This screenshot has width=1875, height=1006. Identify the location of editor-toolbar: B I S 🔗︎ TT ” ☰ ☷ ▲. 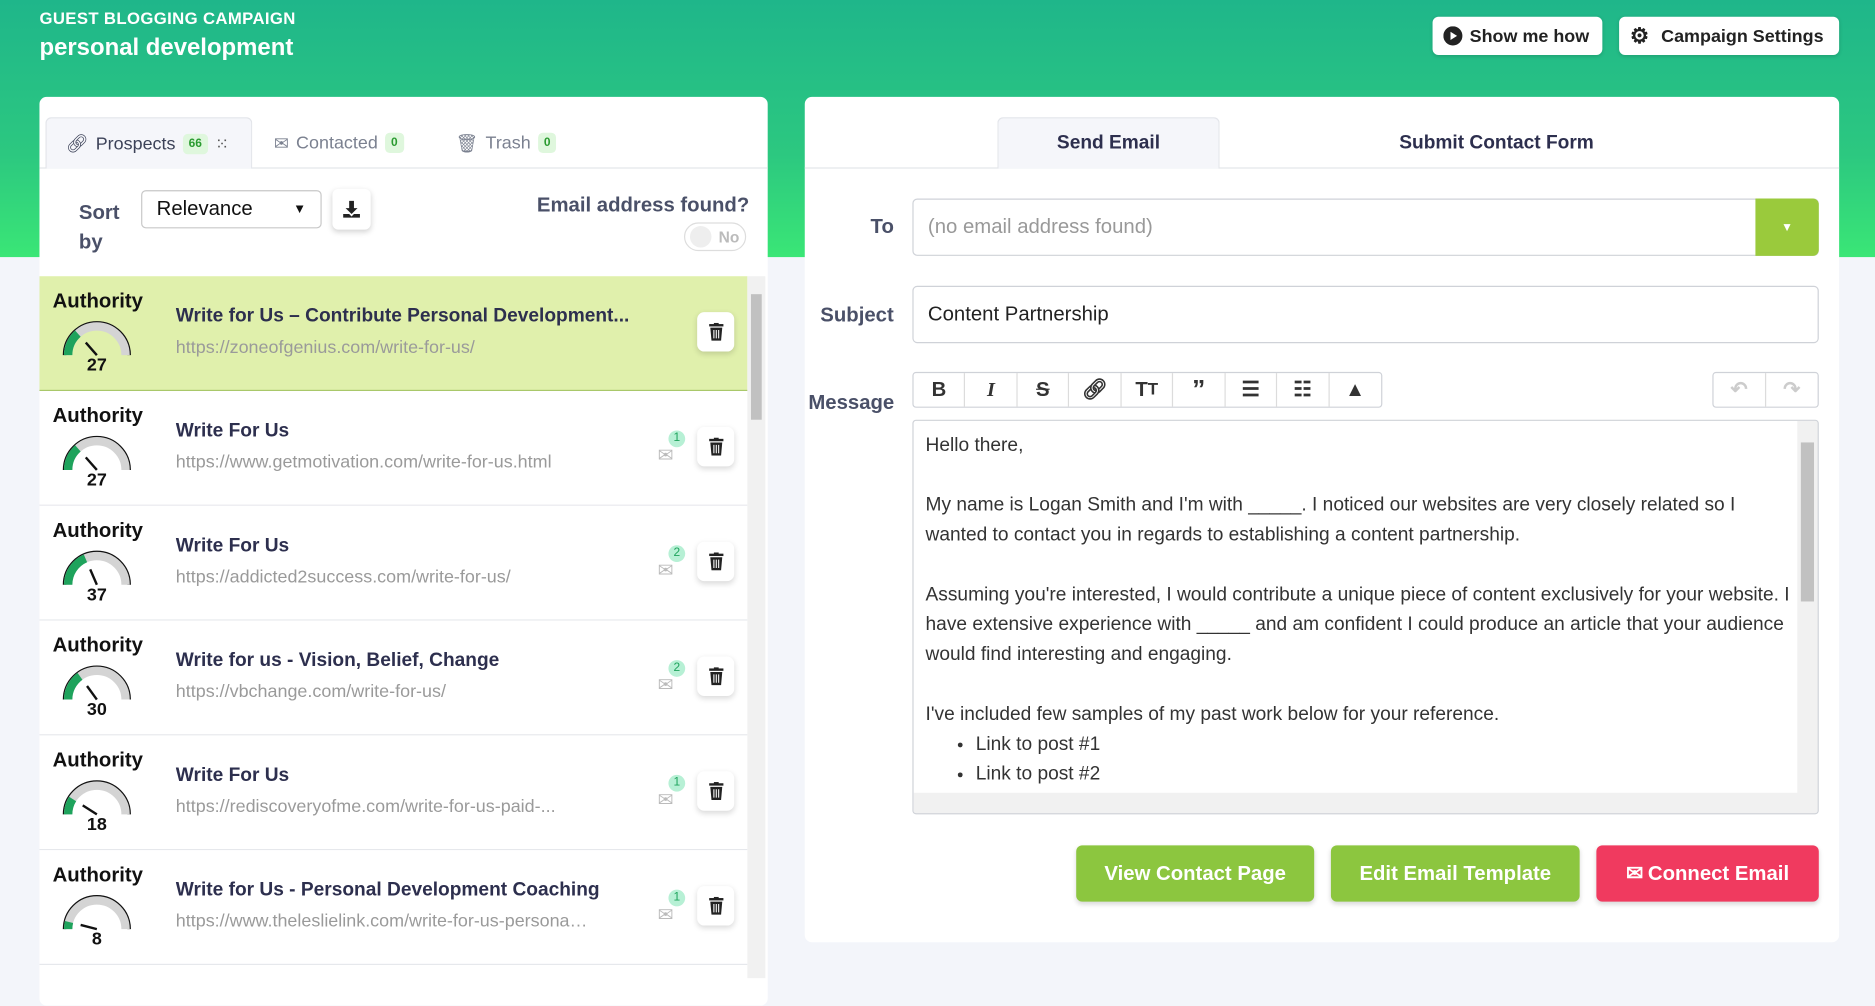
(1147, 389).